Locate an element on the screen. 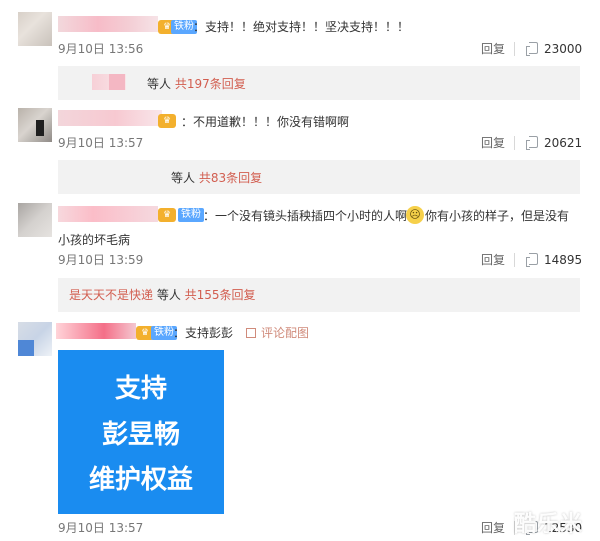 This screenshot has width=600, height=541. comment-text: ：一个没有镜头插秧插四个小时的人啊 is located at coordinates (305, 216).